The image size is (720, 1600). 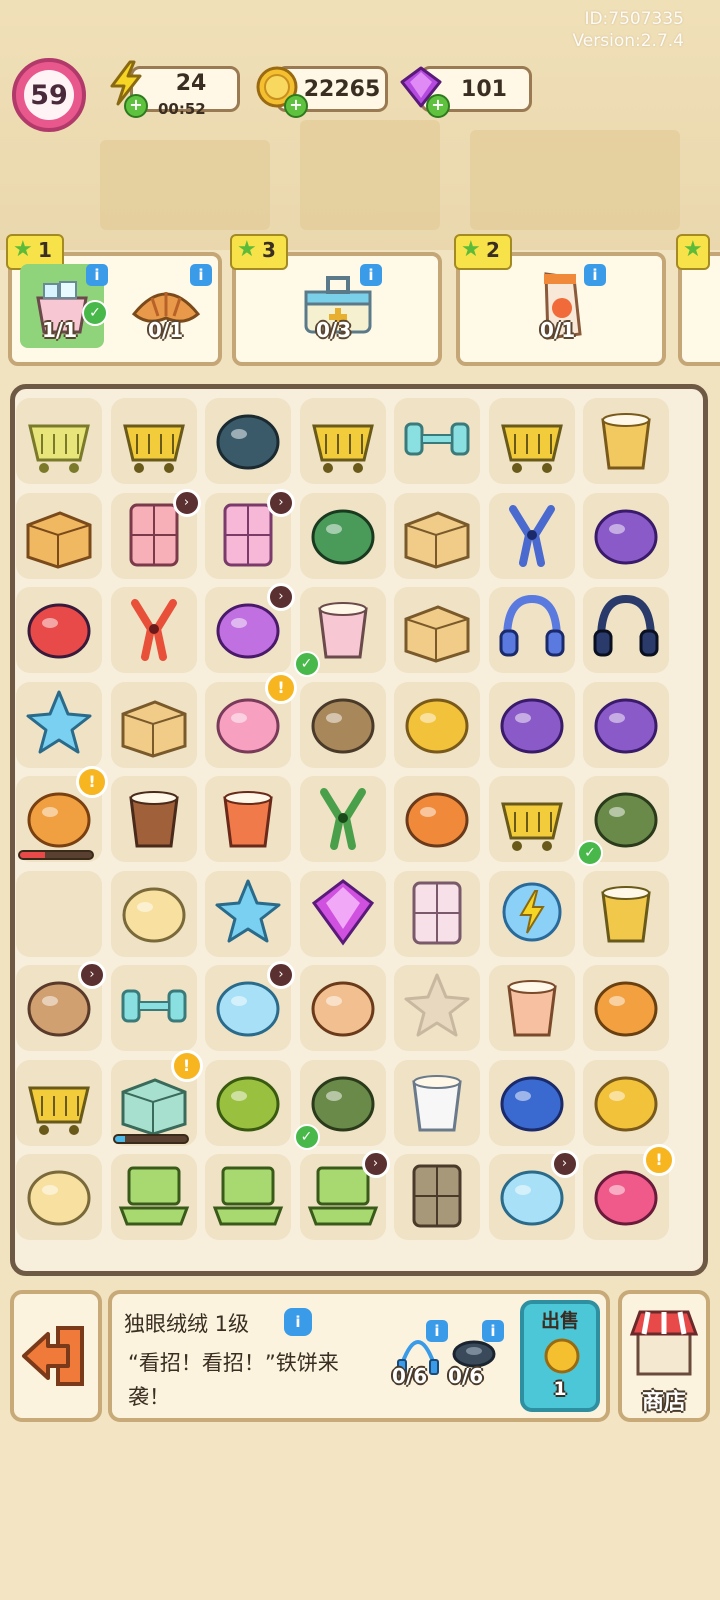 What do you see at coordinates (560, 1356) in the screenshot?
I see `sell-button: 出售 1` at bounding box center [560, 1356].